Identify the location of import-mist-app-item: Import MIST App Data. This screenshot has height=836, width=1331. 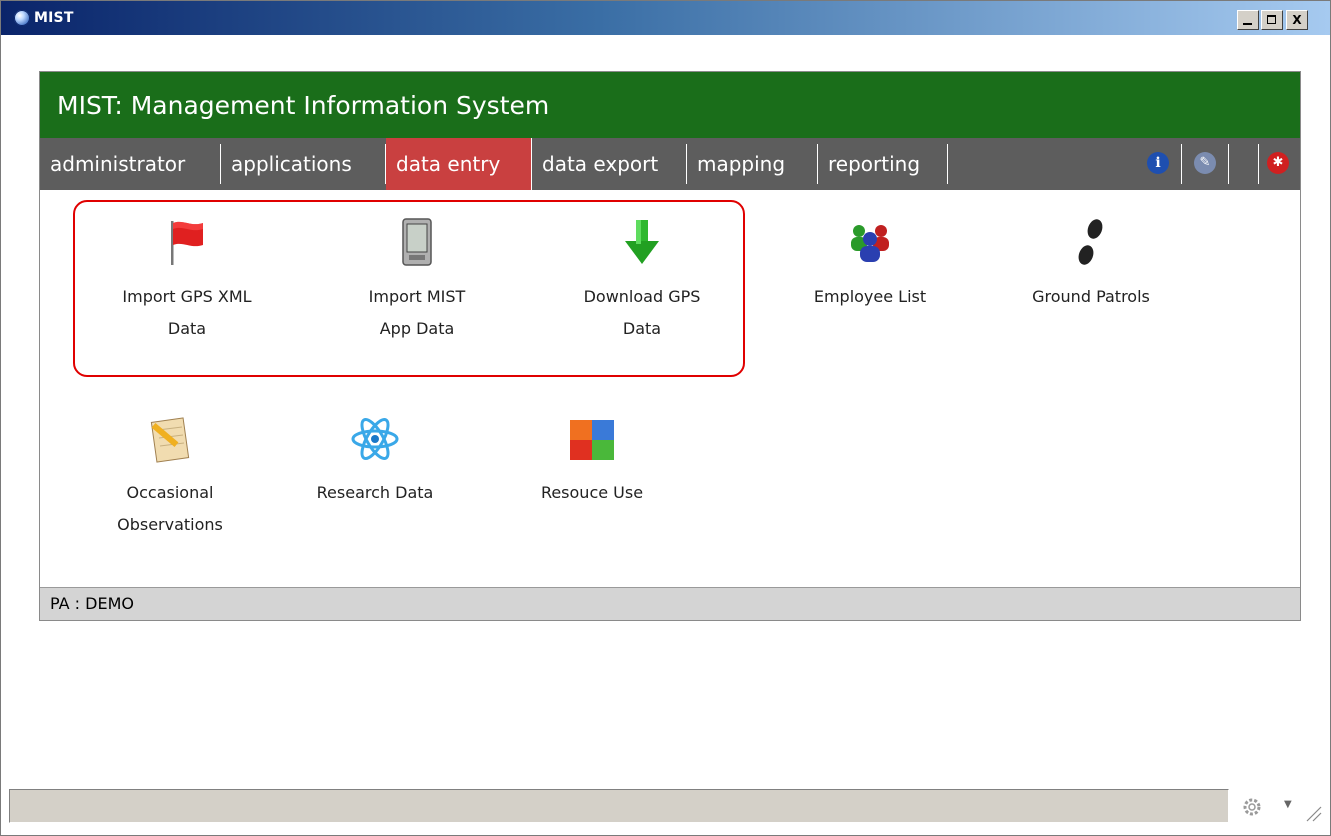
(417, 287).